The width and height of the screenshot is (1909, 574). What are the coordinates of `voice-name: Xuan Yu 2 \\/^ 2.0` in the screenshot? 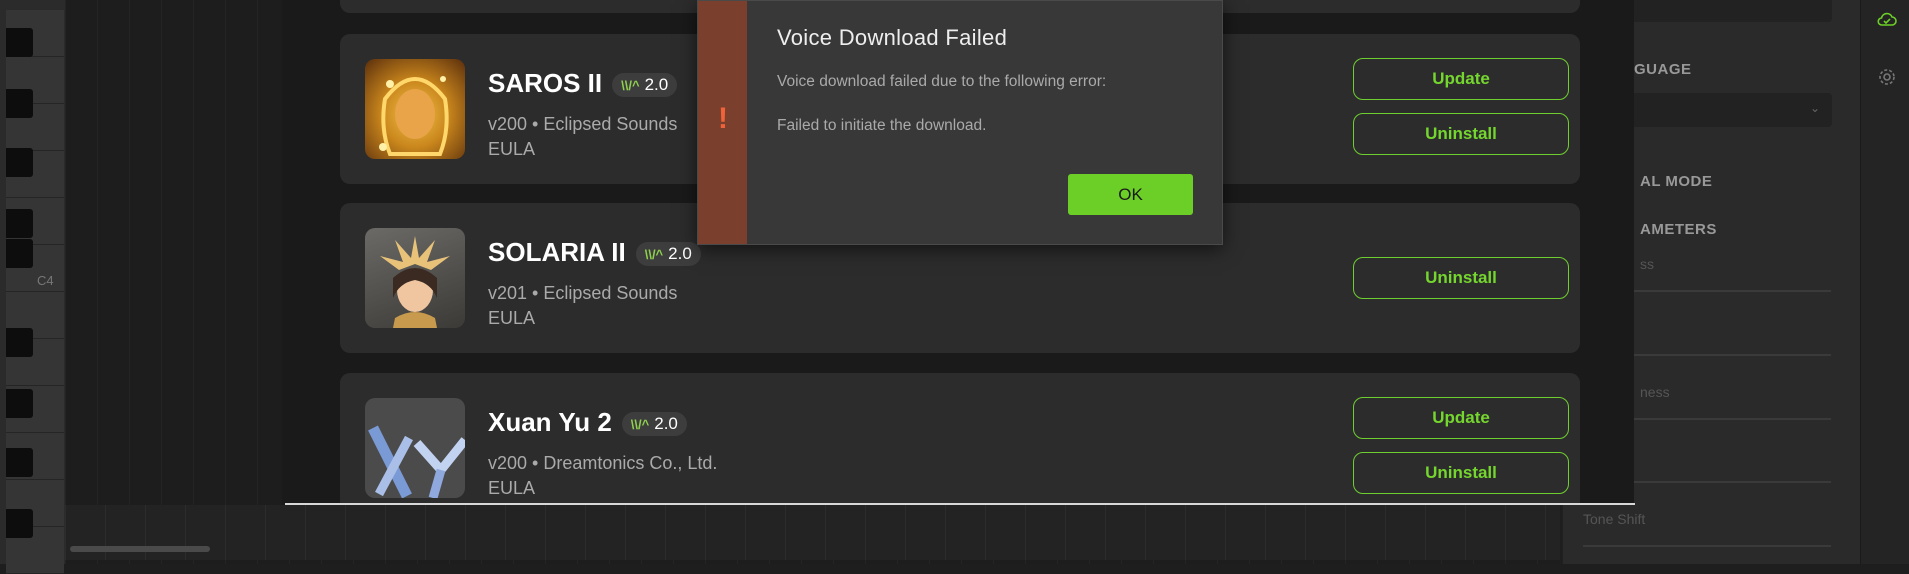 It's located at (587, 422).